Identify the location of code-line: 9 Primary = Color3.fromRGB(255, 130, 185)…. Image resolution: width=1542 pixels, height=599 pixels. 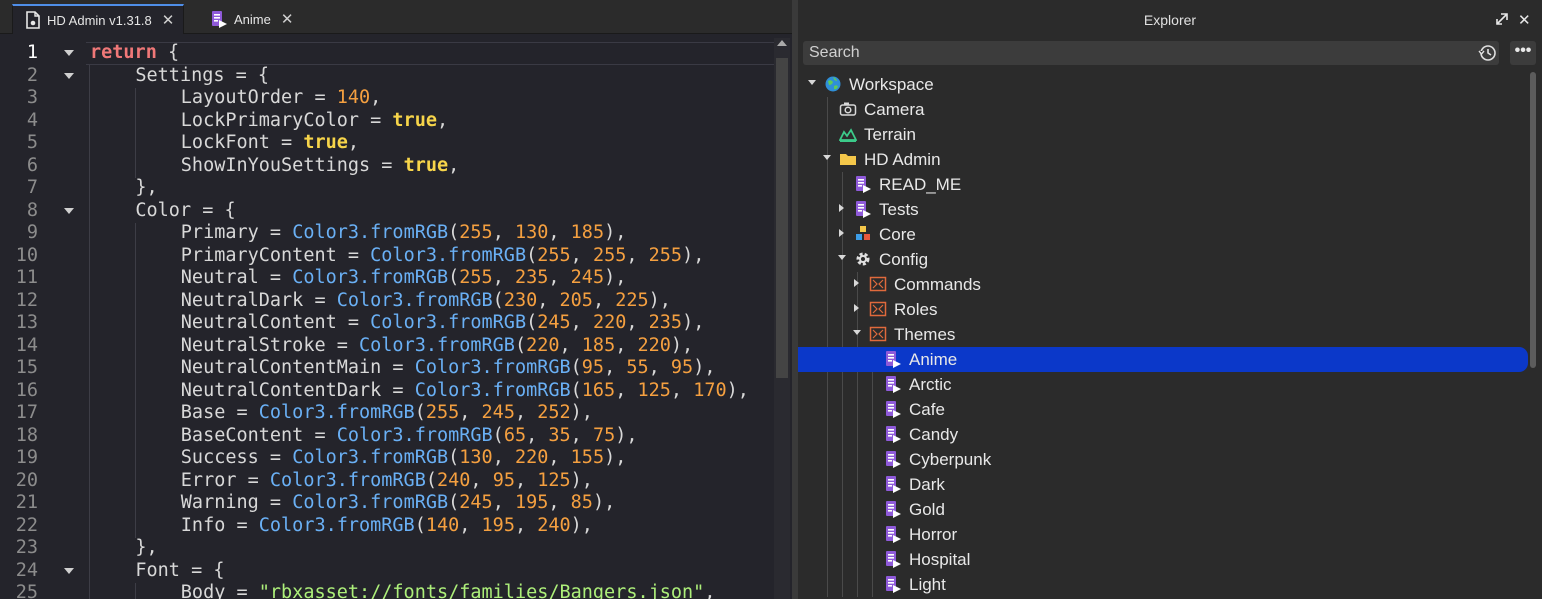
(386, 233).